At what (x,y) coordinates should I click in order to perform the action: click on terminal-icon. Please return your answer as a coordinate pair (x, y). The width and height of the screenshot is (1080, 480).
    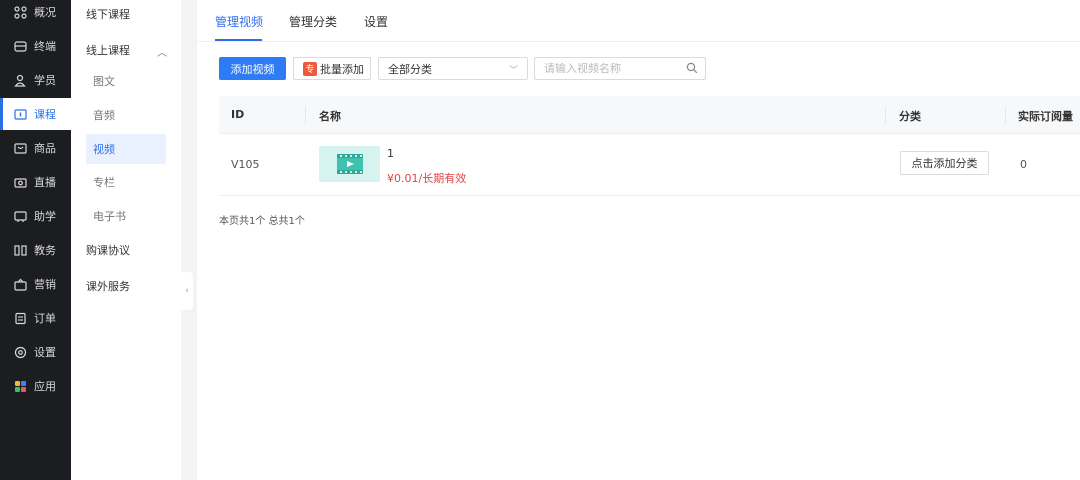
    Looking at the image, I should click on (20, 46).